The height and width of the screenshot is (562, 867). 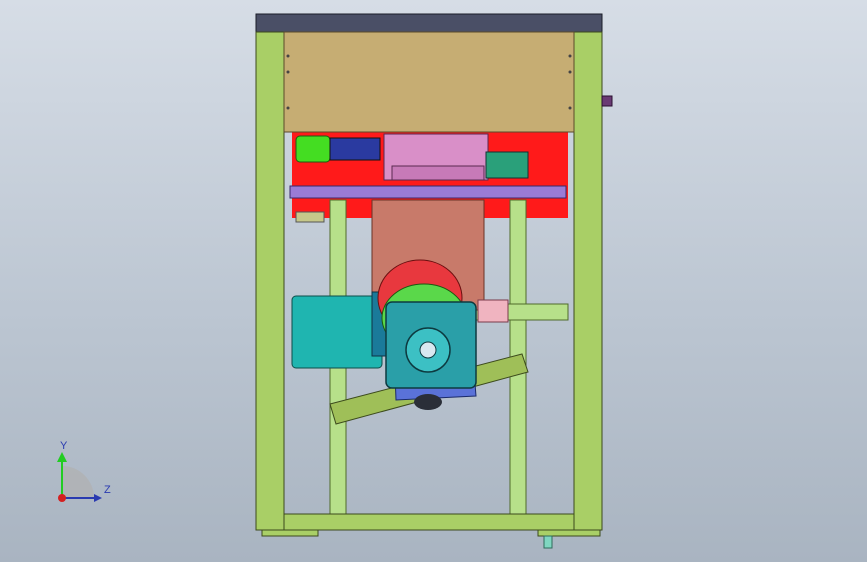 I want to click on side-knob, so click(x=607, y=101).